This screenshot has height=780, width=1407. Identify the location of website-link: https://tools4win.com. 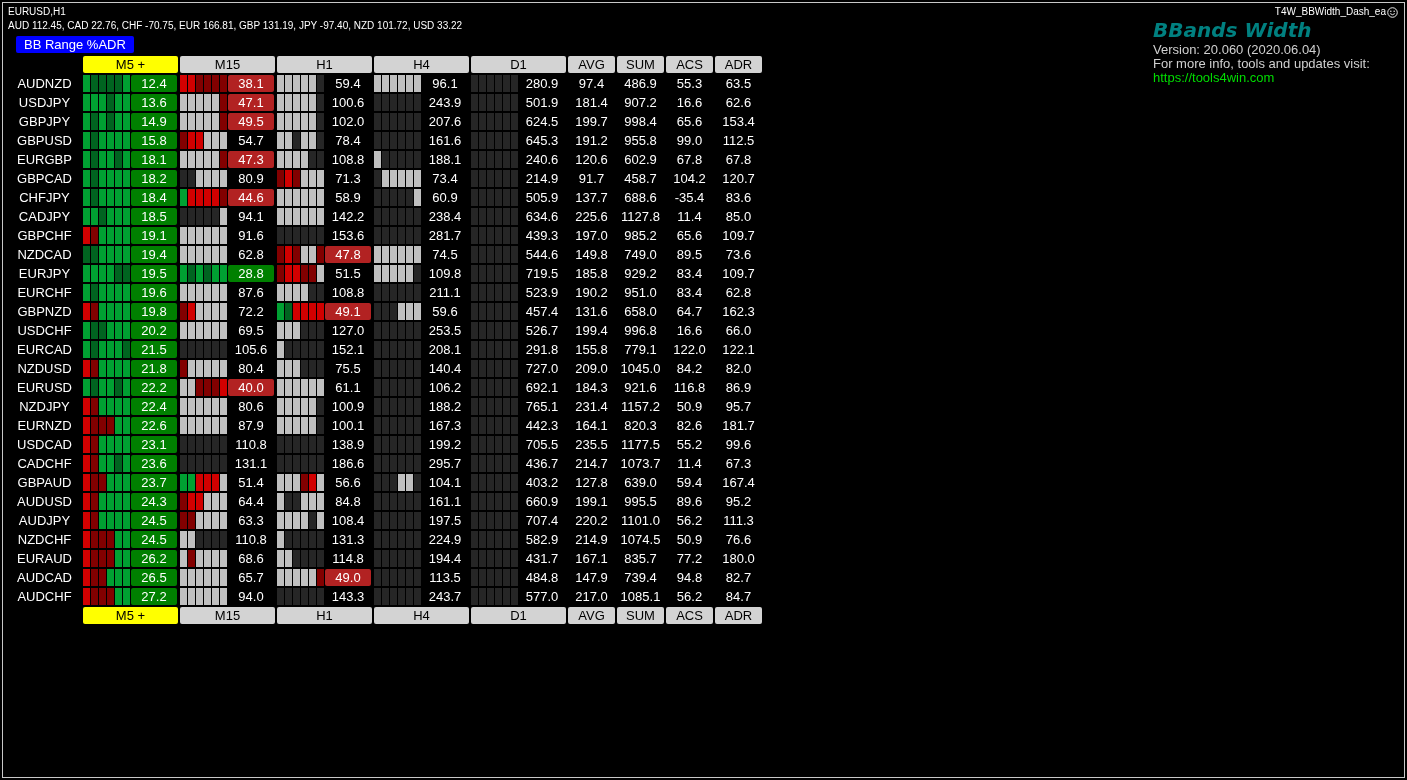
(1214, 78).